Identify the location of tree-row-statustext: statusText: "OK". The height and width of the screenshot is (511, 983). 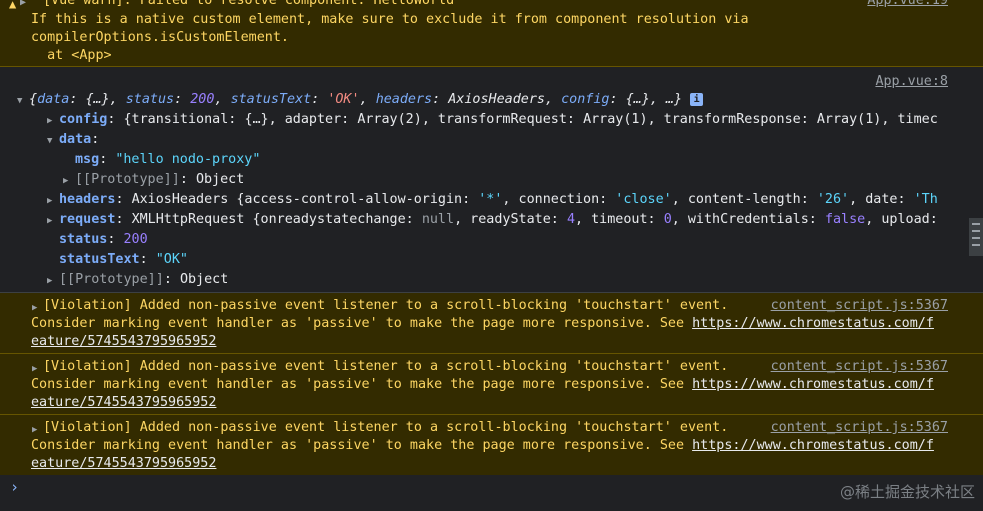
(123, 259).